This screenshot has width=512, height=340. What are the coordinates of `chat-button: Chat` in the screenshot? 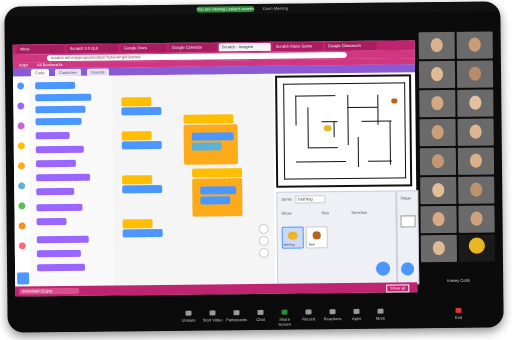 It's located at (260, 315).